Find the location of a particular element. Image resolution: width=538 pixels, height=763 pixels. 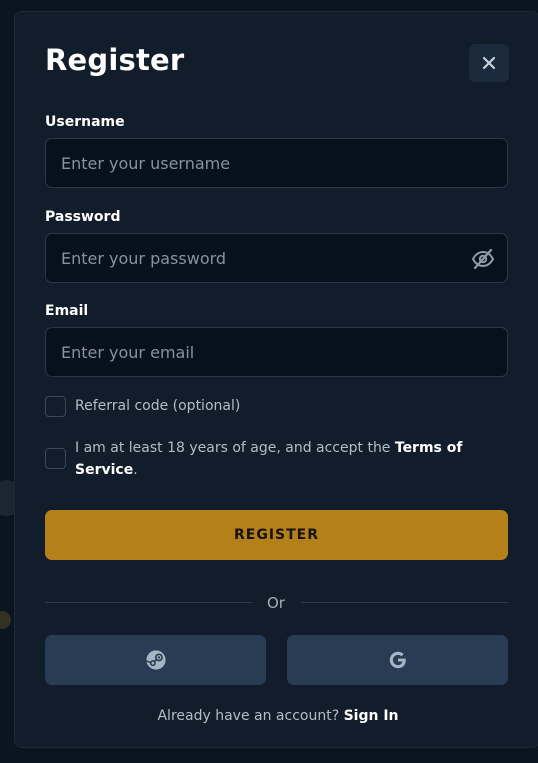

sign-in-prompt: Already have an account? Sign In is located at coordinates (276, 716).